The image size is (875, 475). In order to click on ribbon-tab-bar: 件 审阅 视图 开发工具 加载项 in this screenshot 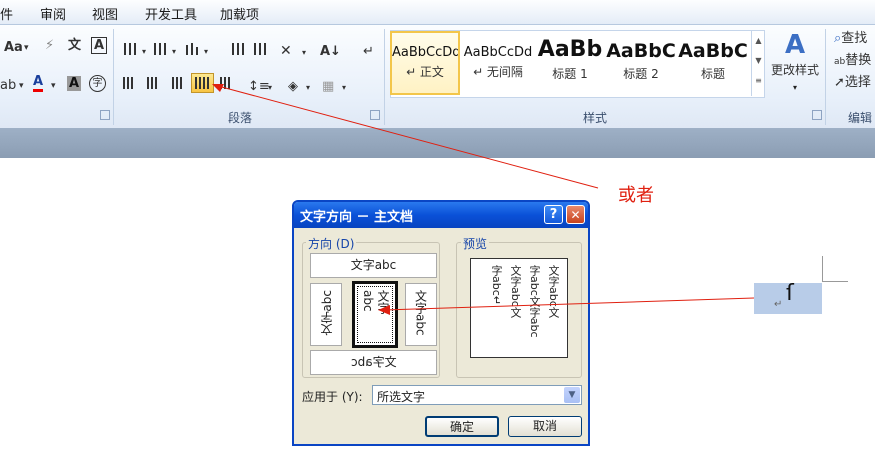, I will do `click(437, 12)`.